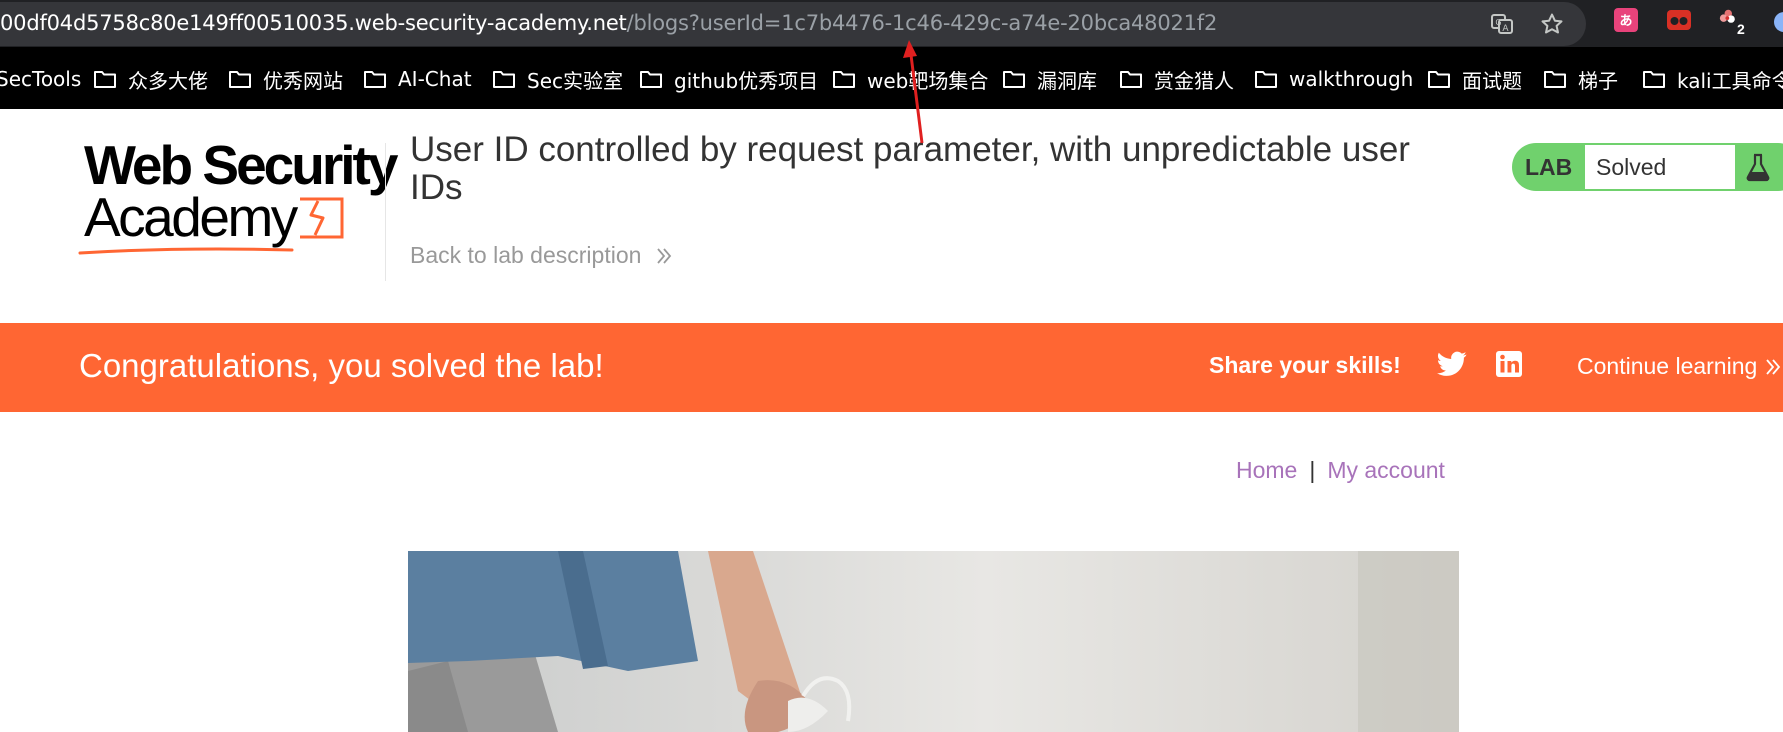  I want to click on back-to-lab-link: Back to lab description, so click(541, 255).